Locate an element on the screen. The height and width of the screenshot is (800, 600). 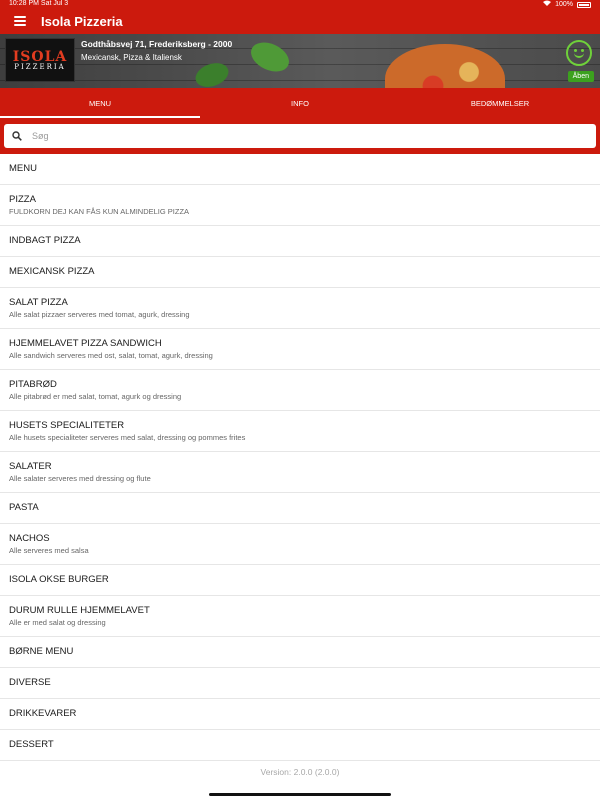
category-title: PIZZA is located at coordinates (22, 199).